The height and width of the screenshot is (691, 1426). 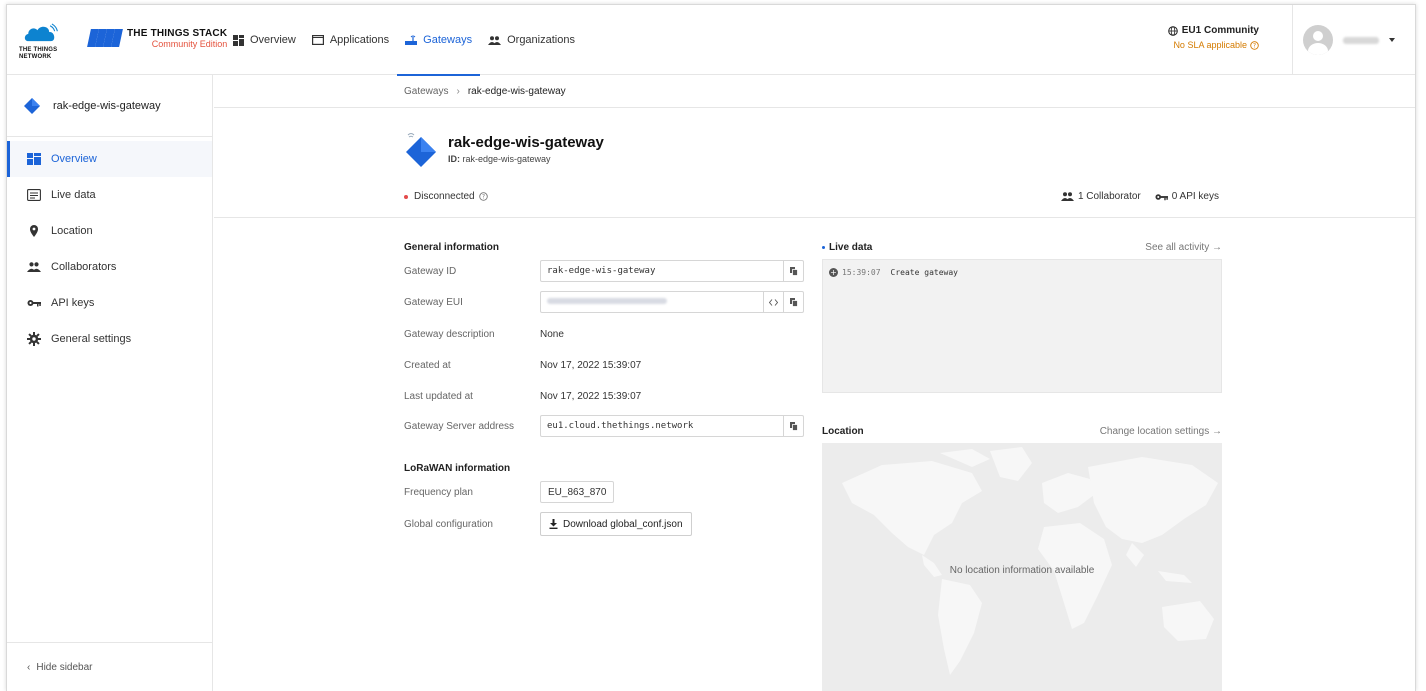 What do you see at coordinates (893, 272) in the screenshot?
I see `list-item: + 15:39:07 Create gateway` at bounding box center [893, 272].